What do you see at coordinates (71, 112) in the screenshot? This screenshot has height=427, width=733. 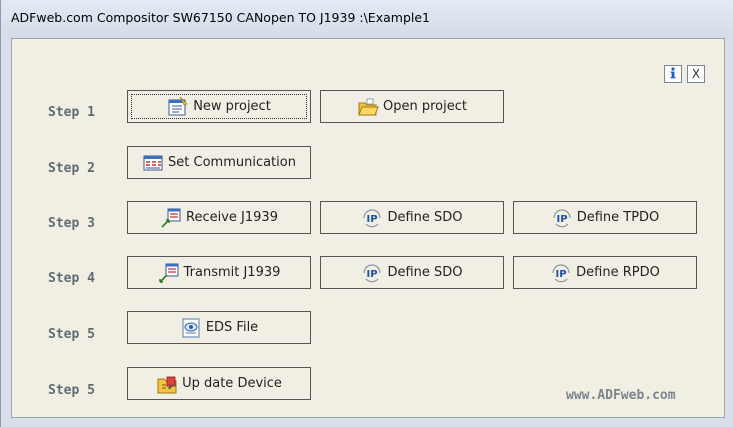 I see `step-1-label: Step 1` at bounding box center [71, 112].